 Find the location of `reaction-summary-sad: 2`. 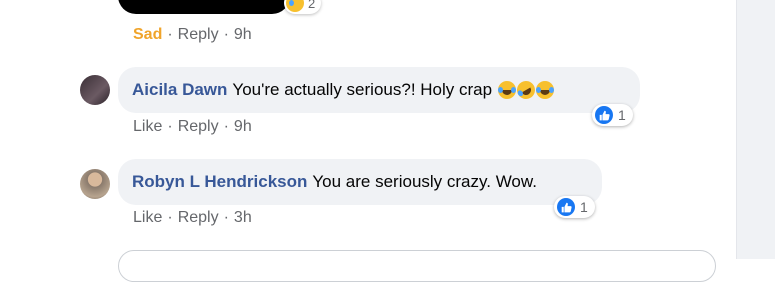

reaction-summary-sad: 2 is located at coordinates (303, 7).